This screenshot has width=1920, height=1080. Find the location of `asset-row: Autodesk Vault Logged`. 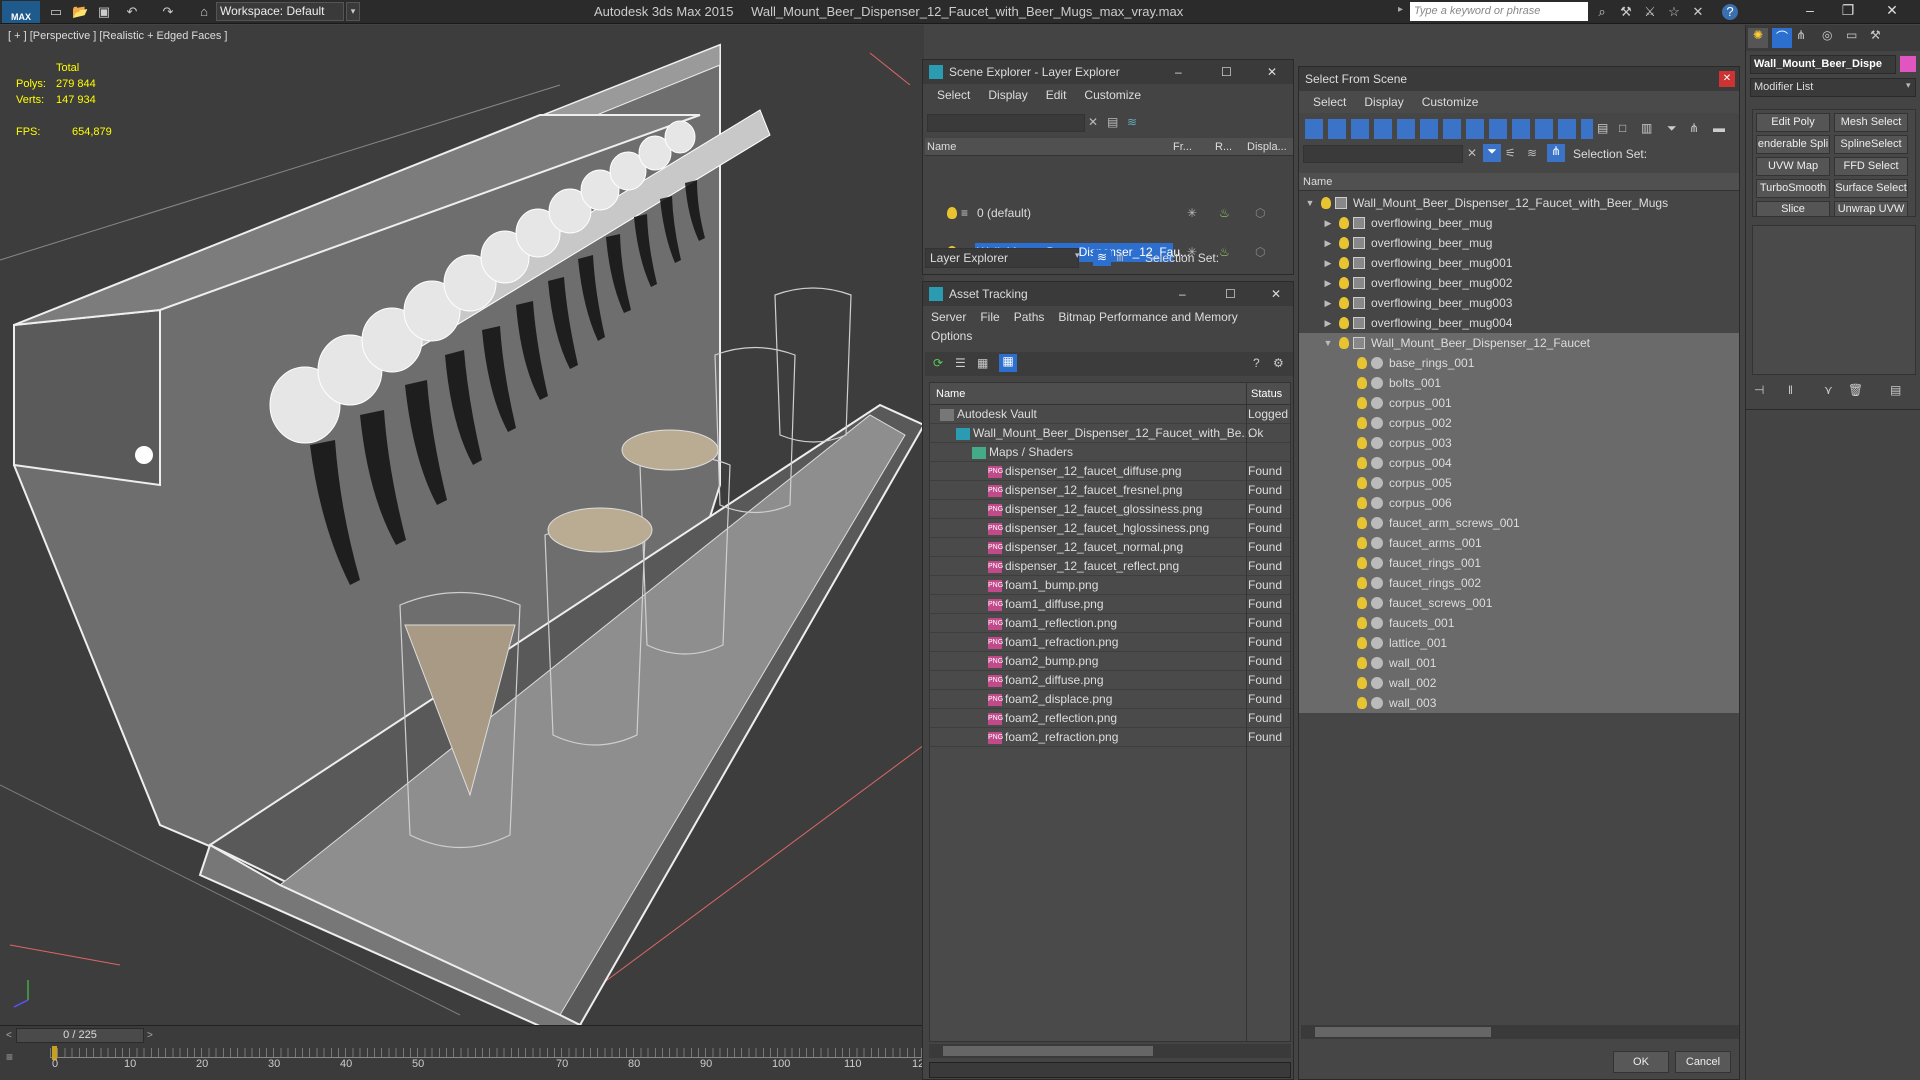

asset-row: Autodesk Vault Logged is located at coordinates (1110, 414).